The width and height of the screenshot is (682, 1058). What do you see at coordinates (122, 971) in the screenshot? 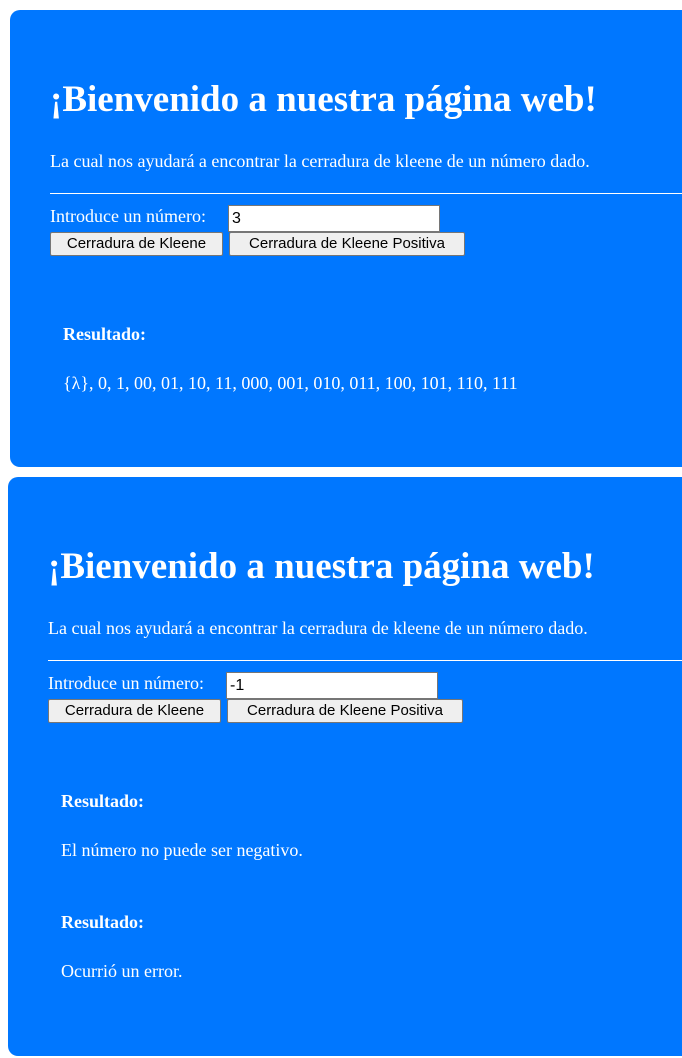
I see `result-text: Ocurrió un error.` at bounding box center [122, 971].